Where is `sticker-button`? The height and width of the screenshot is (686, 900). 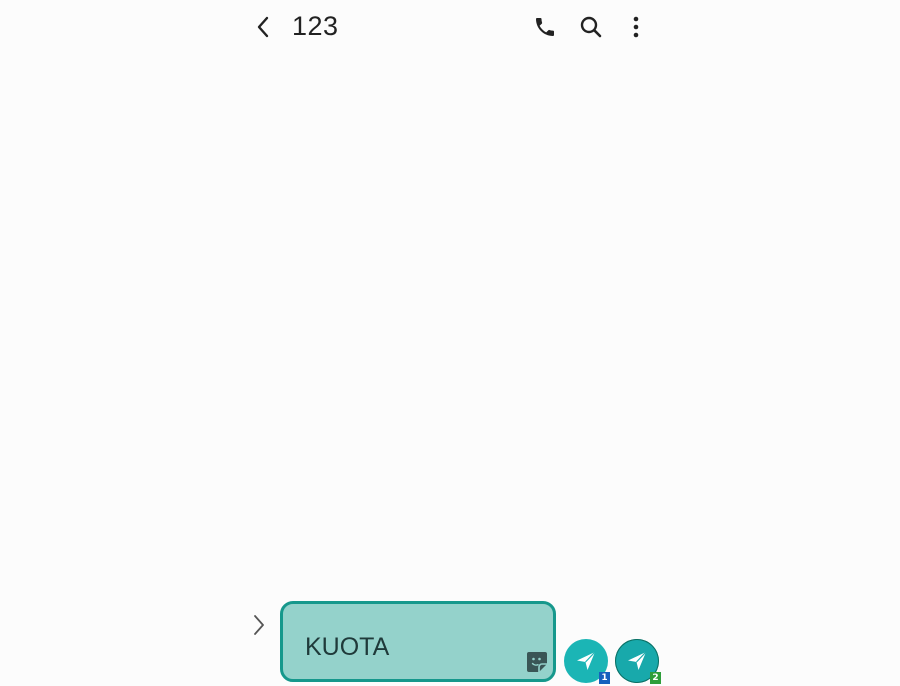
sticker-button is located at coordinates (537, 662).